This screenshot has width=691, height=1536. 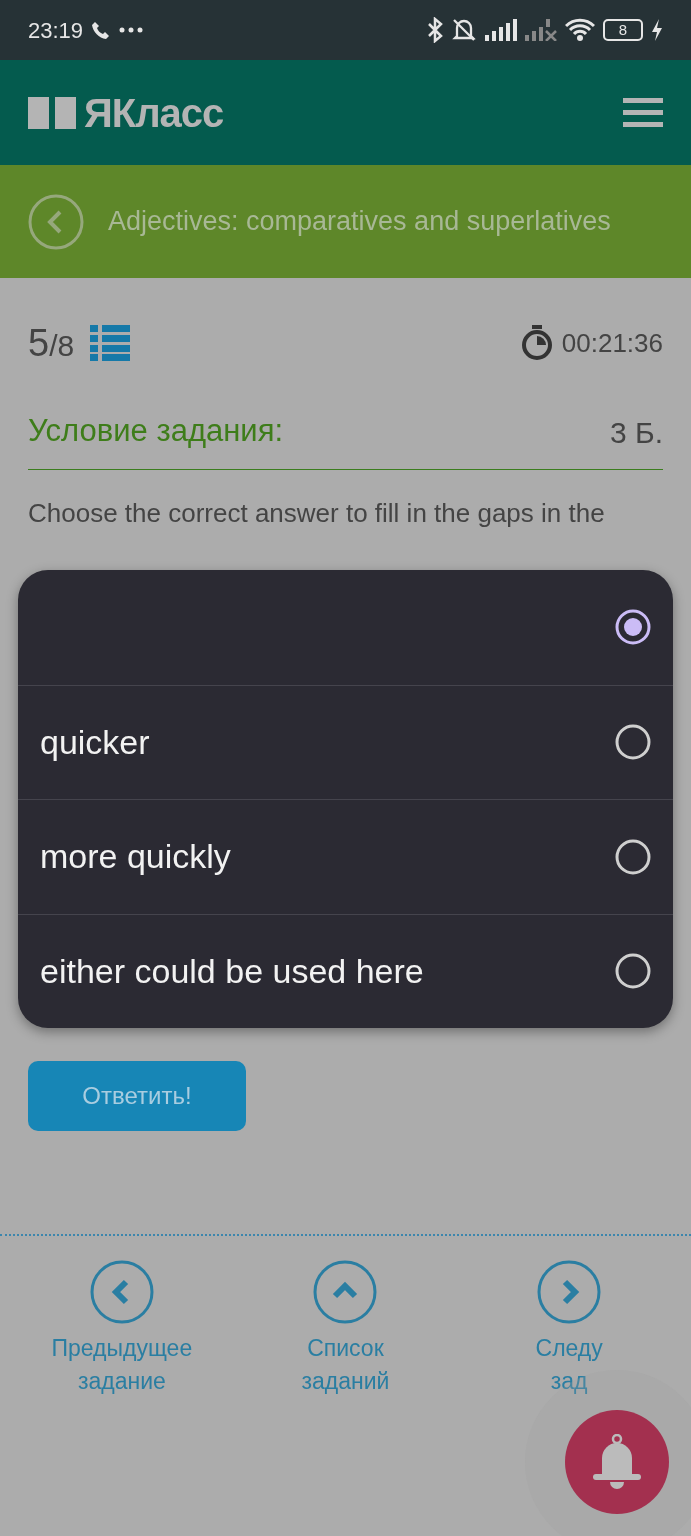 What do you see at coordinates (345, 970) in the screenshot?
I see `dropdown-option: either could be used here` at bounding box center [345, 970].